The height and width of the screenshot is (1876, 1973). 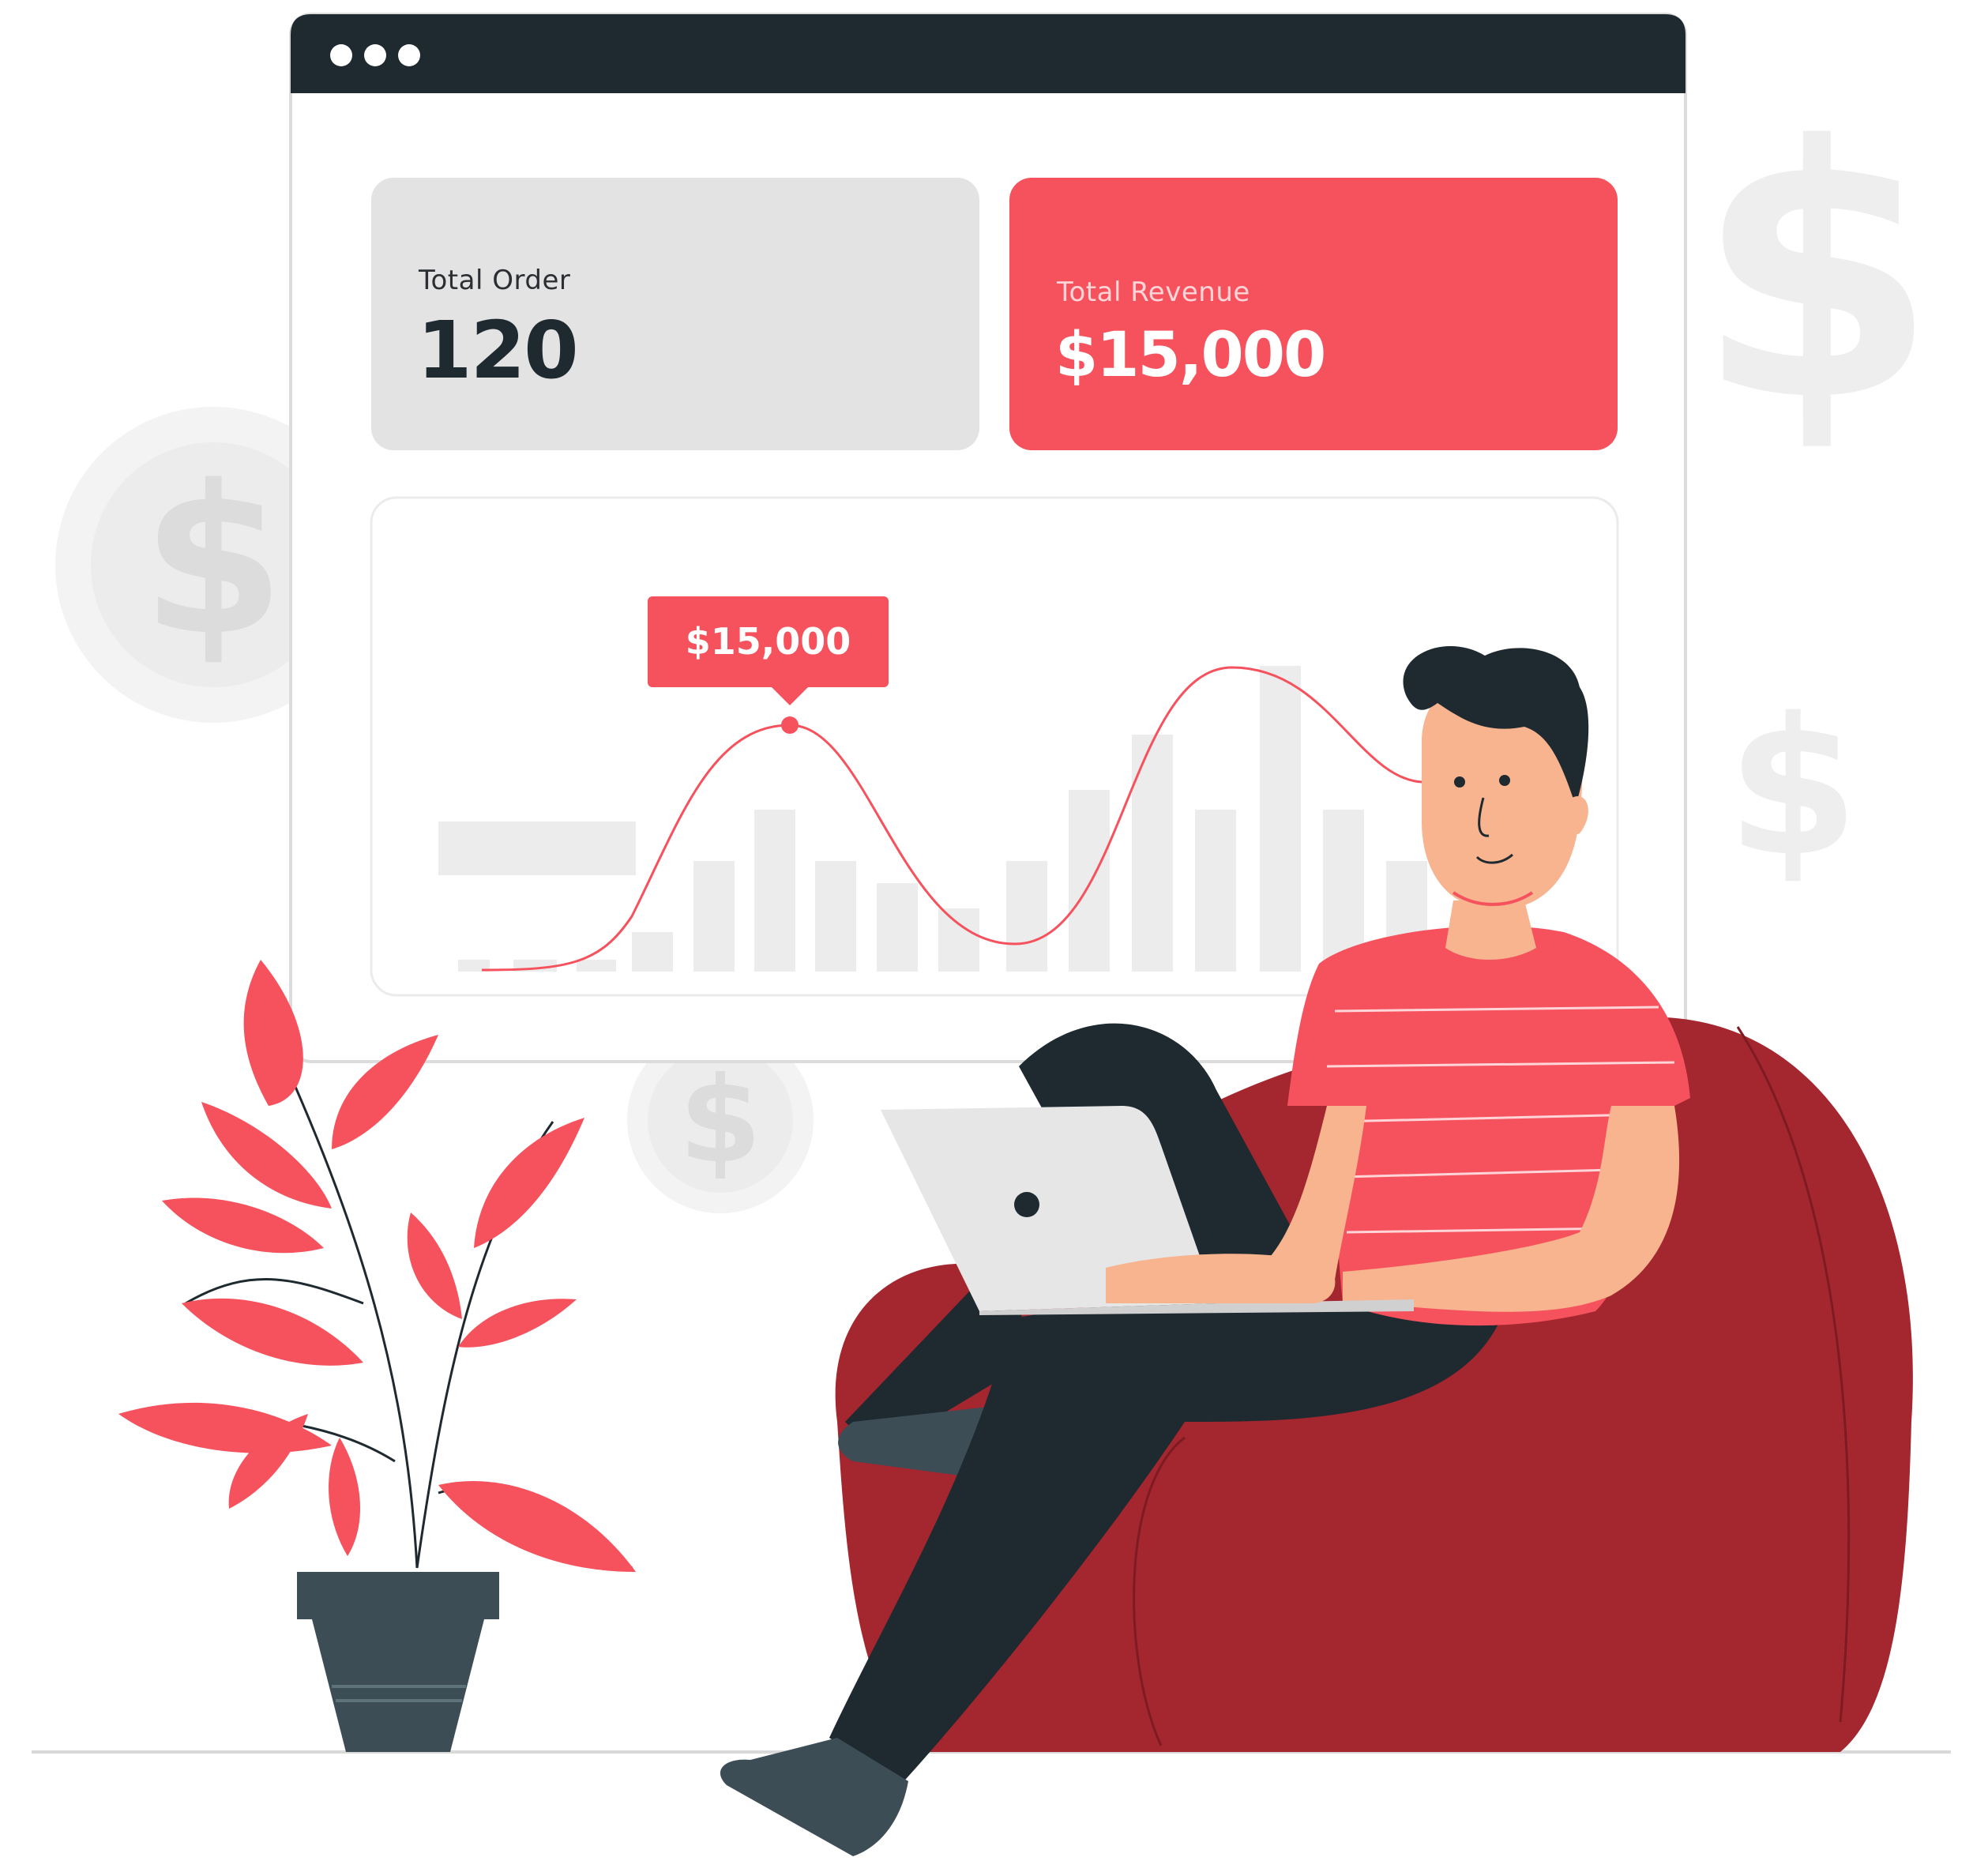 I want to click on total-order-value: 120, so click(x=498, y=350).